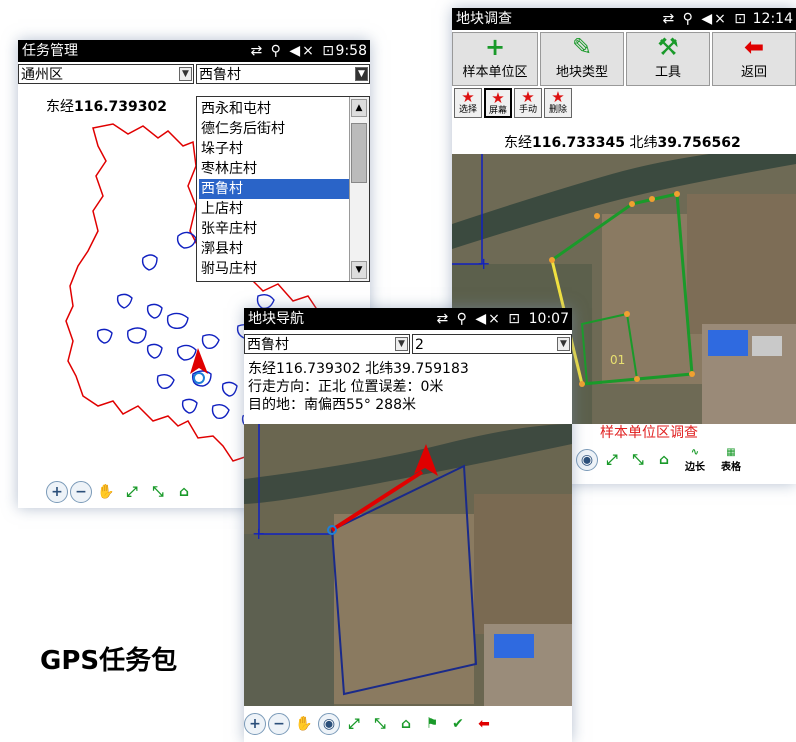 Image resolution: width=796 pixels, height=742 pixels. I want to click on clock-time: 12:14, so click(772, 19).